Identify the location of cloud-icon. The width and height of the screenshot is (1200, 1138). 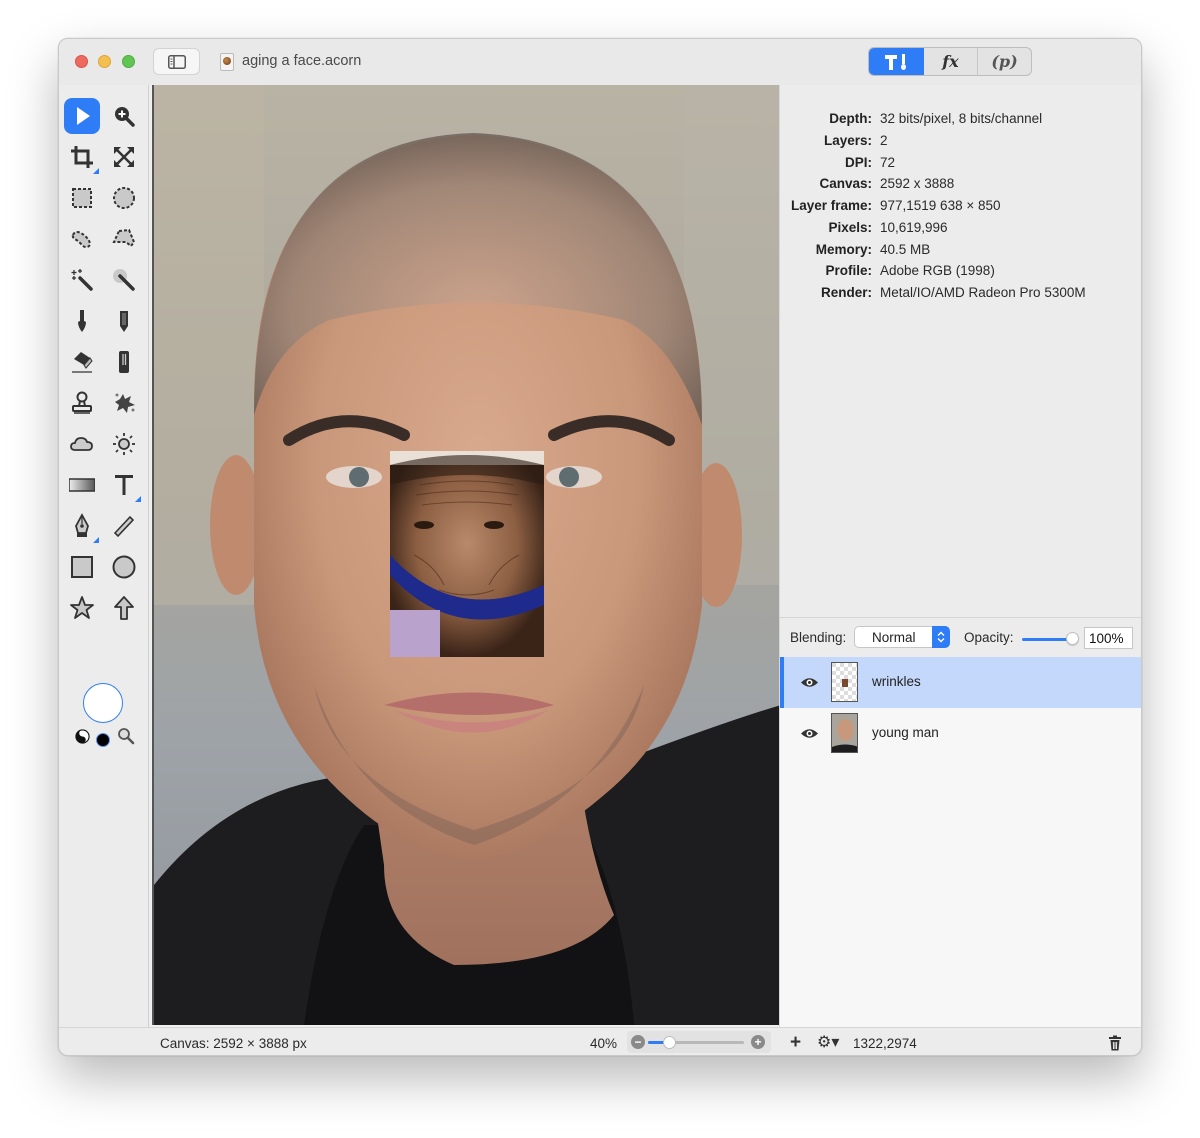
(81, 444).